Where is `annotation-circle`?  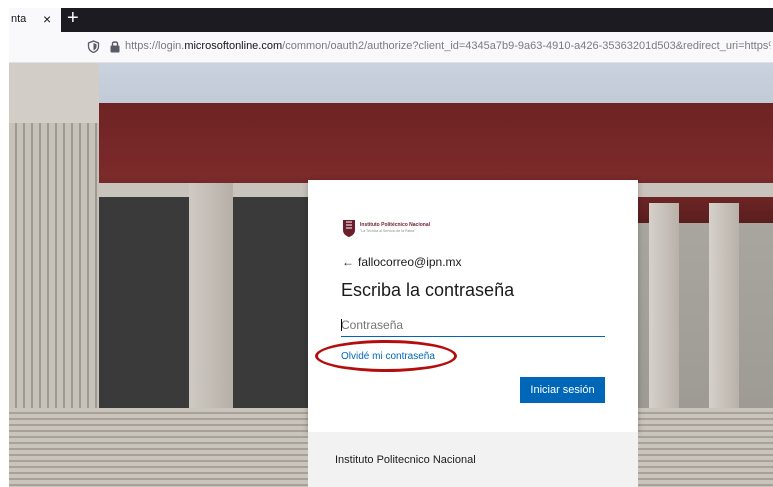
annotation-circle is located at coordinates (386, 356).